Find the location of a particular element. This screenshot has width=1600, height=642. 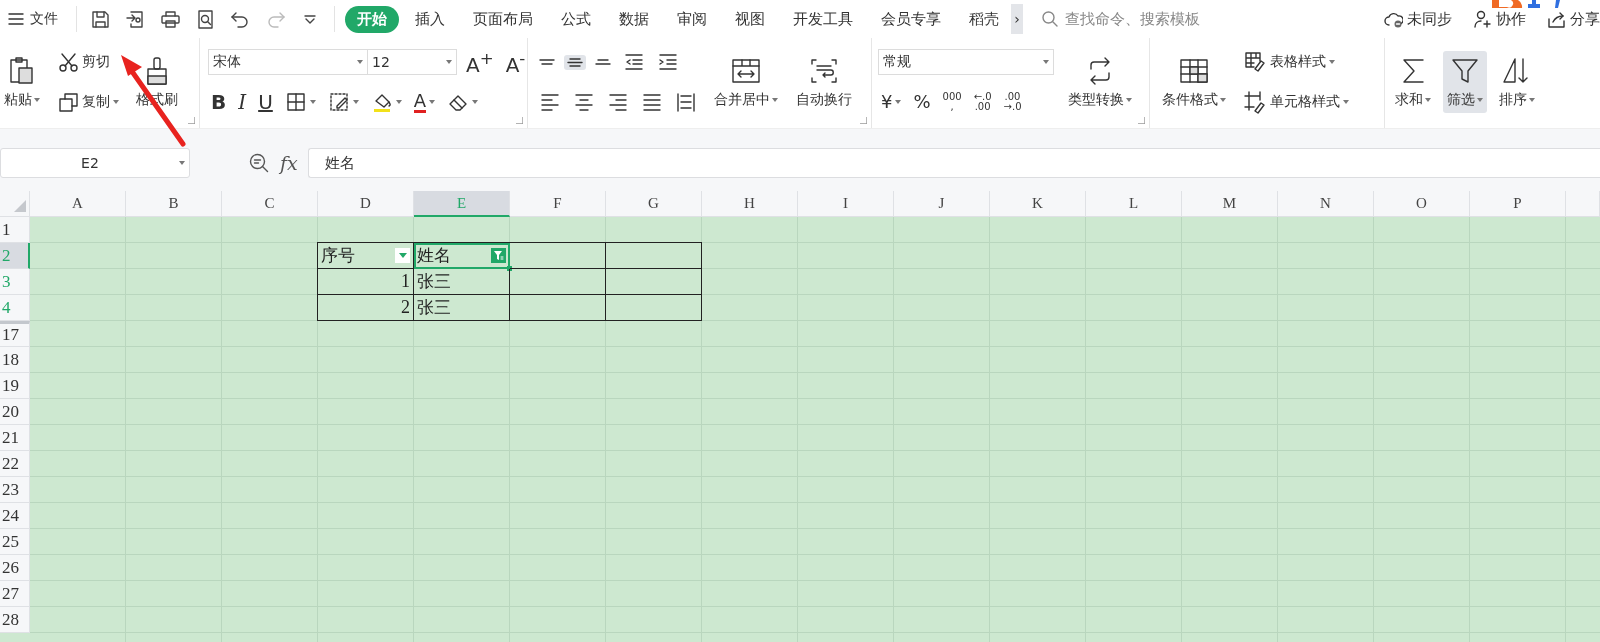

row-header: 19 is located at coordinates (15, 386).